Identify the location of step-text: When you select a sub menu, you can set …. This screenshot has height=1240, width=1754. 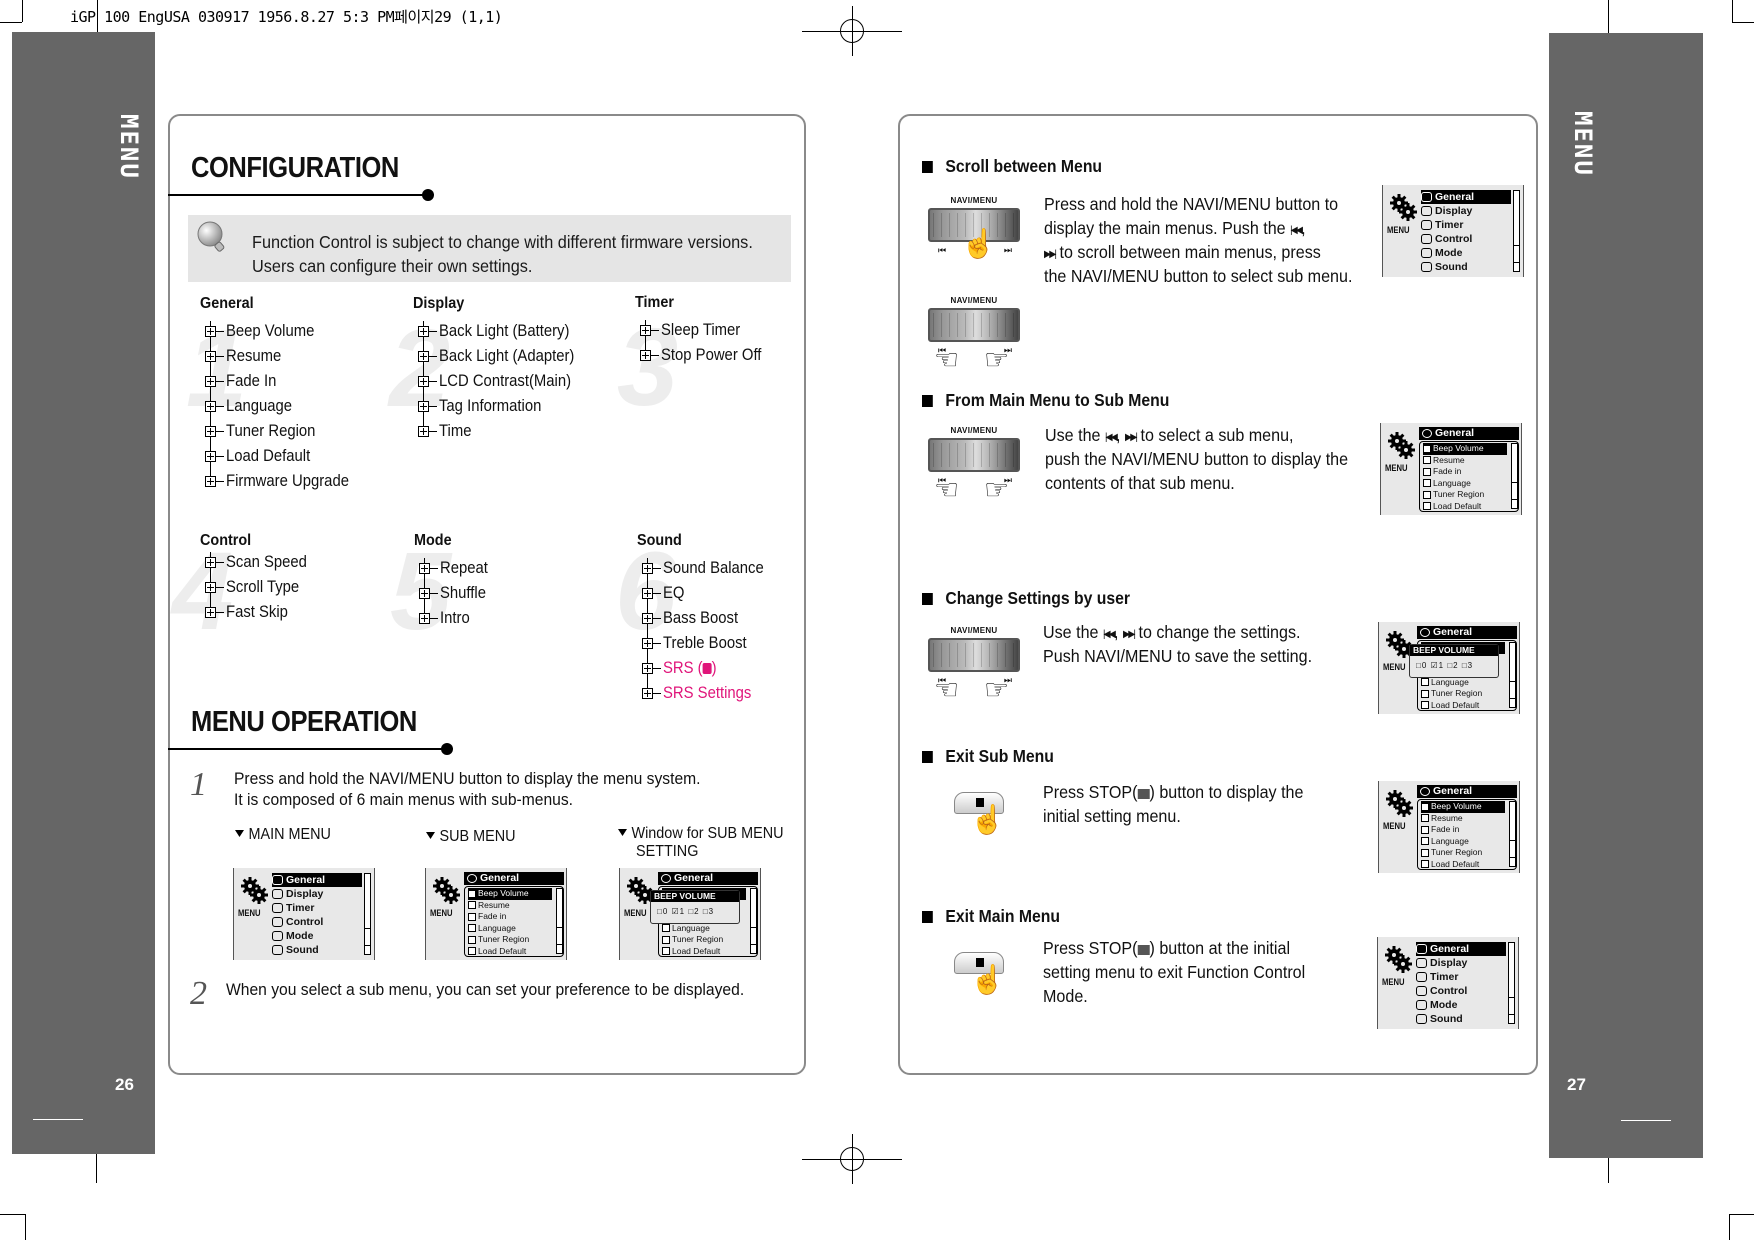
(485, 989).